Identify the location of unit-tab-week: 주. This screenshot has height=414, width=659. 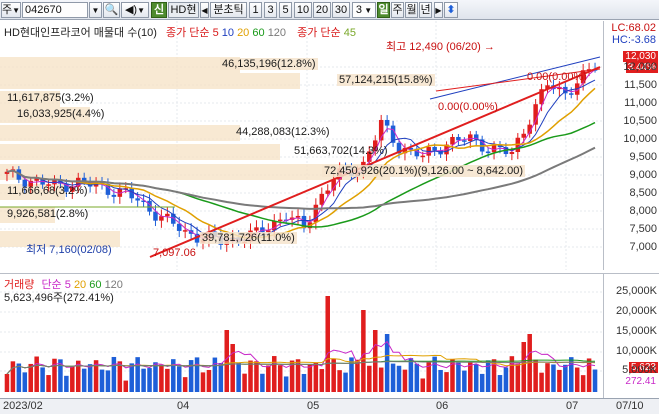
(397, 10).